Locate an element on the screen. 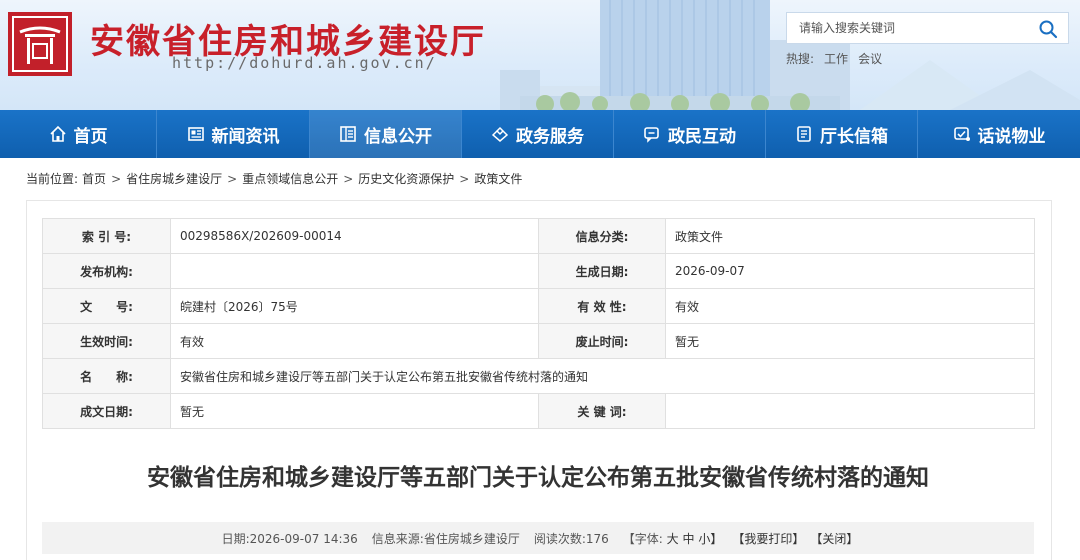 The height and width of the screenshot is (560, 1080). info-value: 安徽省住房和城乡建设厅等五部门关于认定公布第五批安徽省传统村落的通知 is located at coordinates (602, 376).